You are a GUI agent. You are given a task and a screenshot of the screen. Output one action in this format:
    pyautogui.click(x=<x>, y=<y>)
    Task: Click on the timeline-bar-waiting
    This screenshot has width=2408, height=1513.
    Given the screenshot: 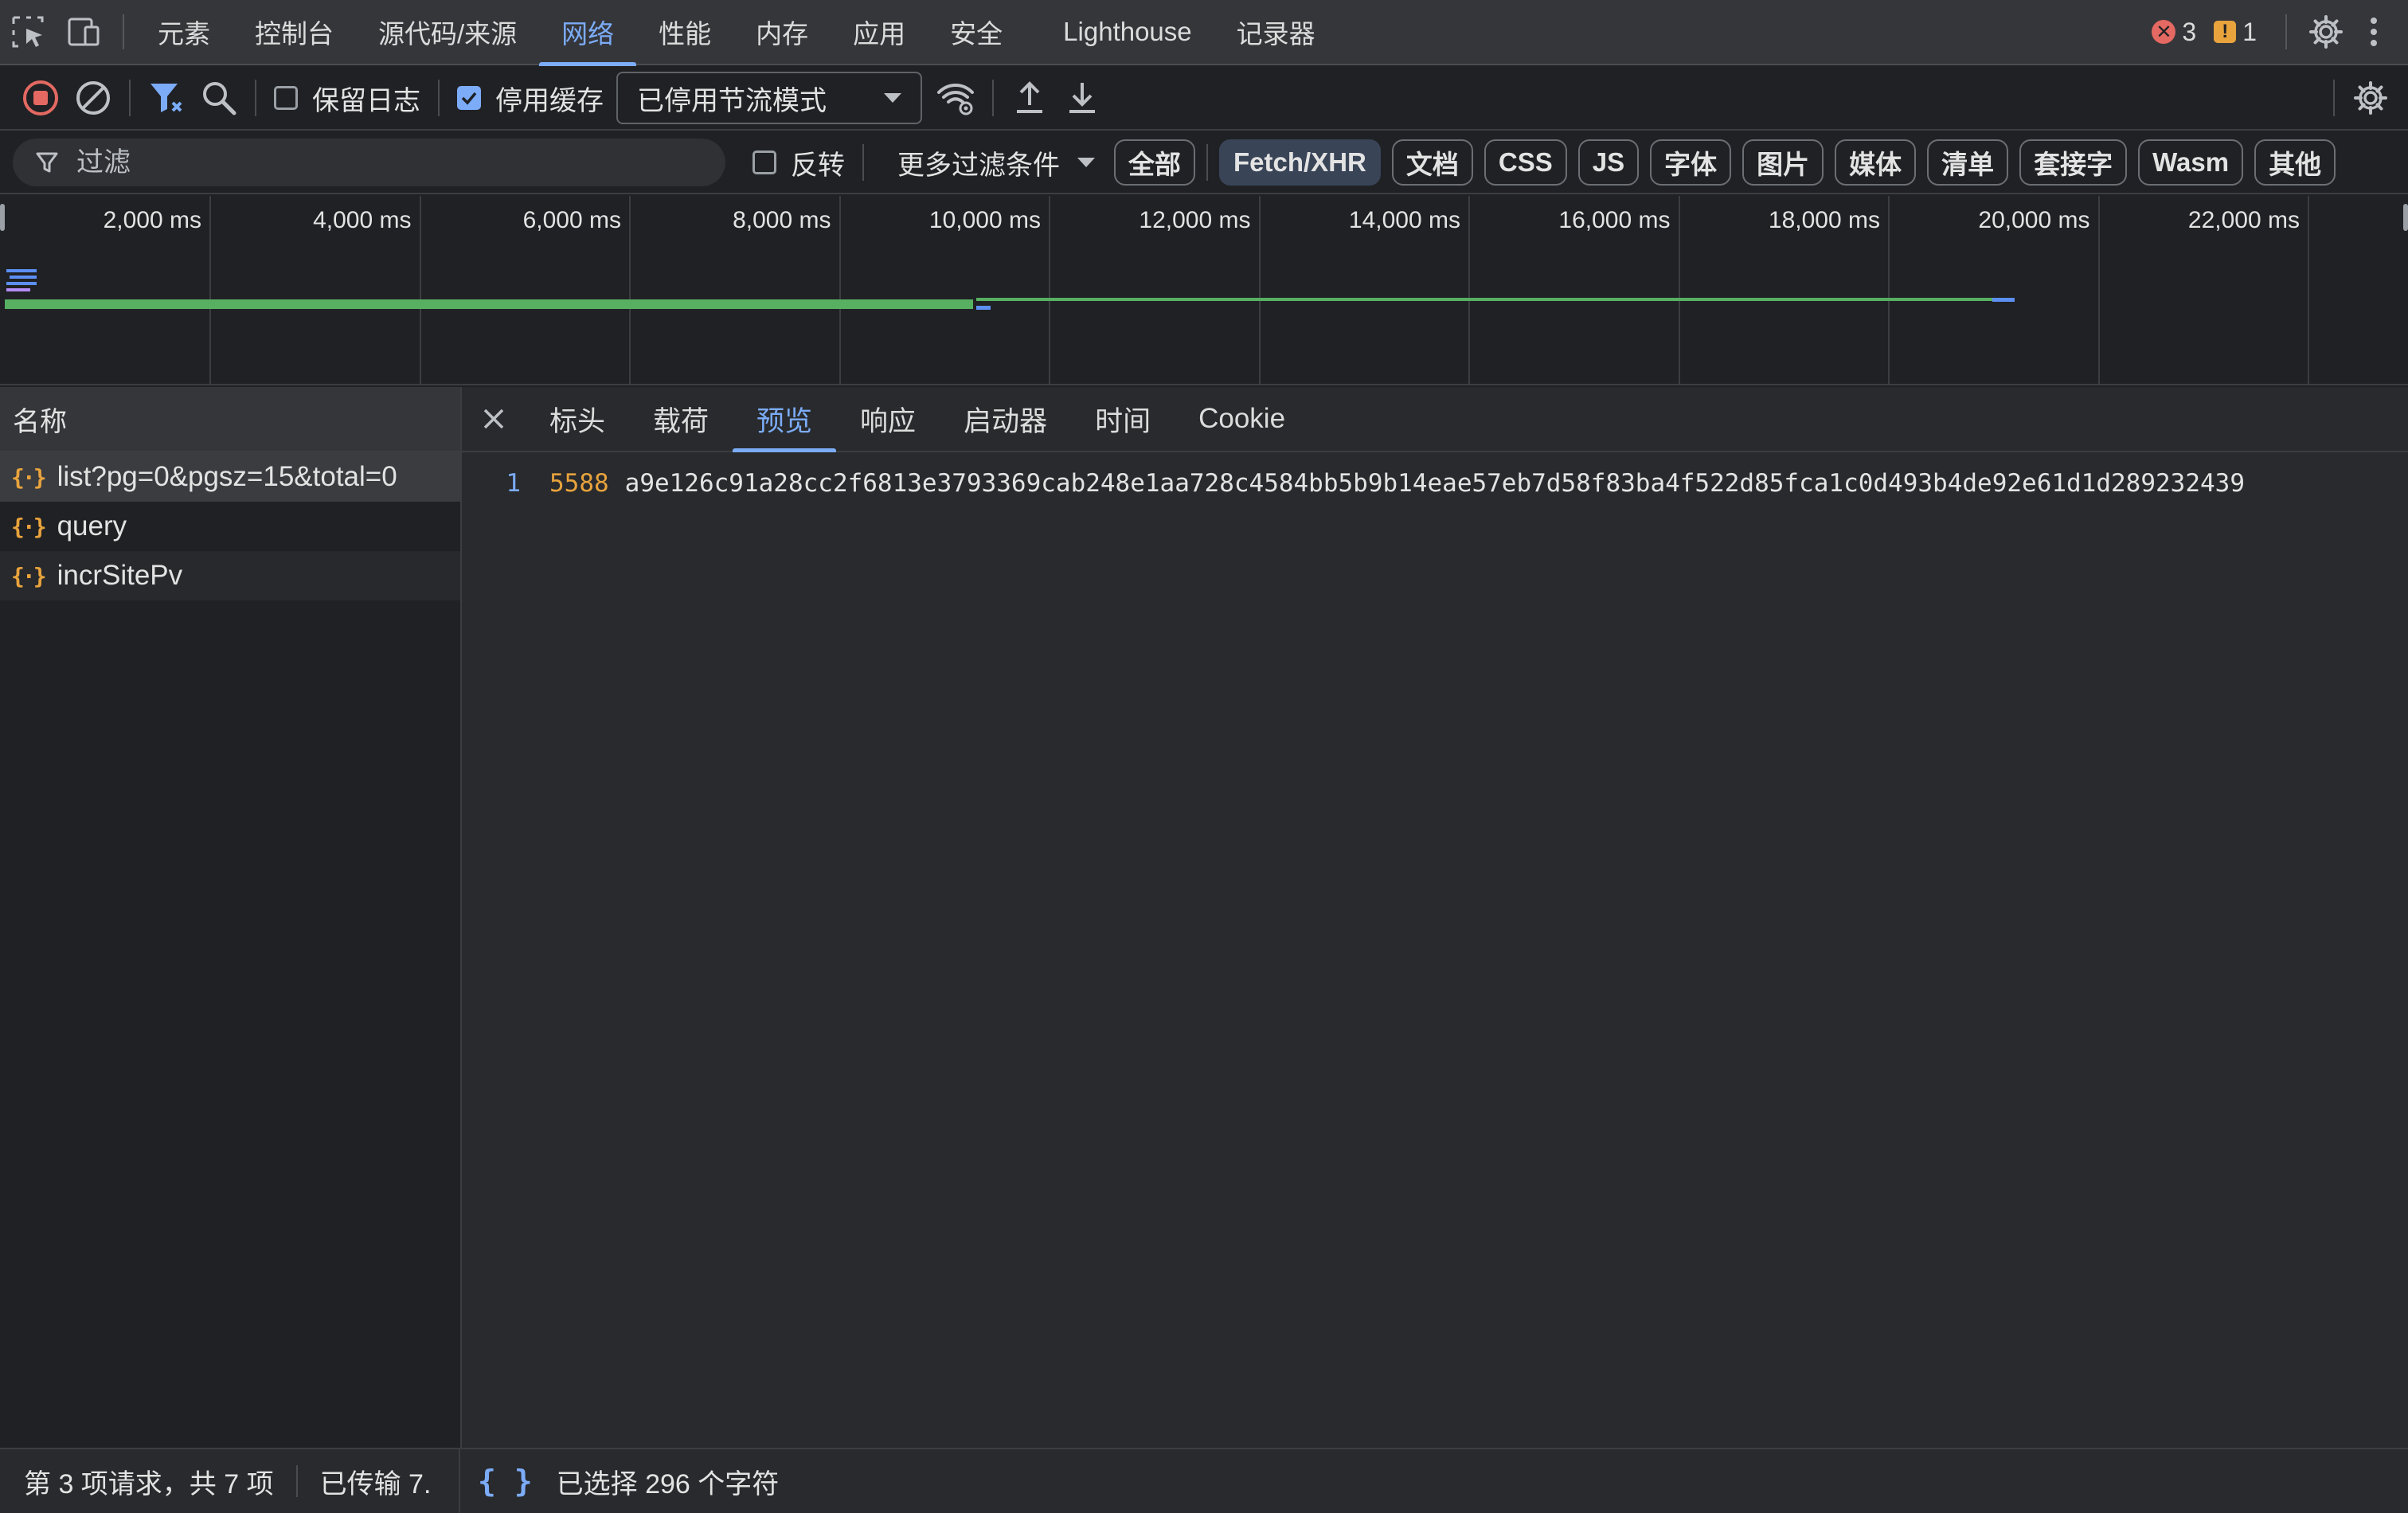 What is the action you would take?
    pyautogui.click(x=489, y=304)
    